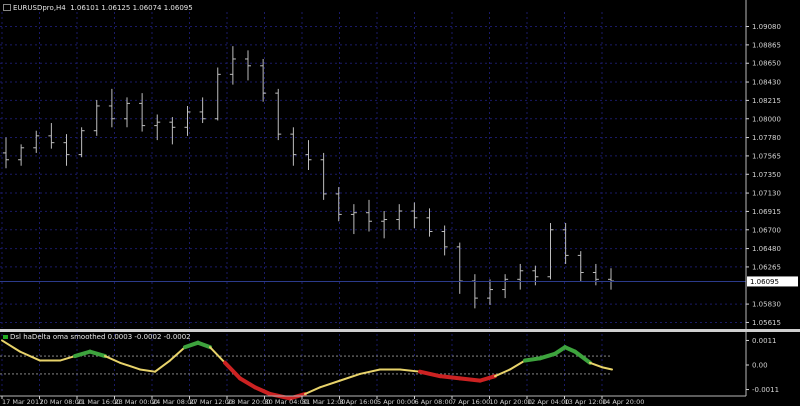 The image size is (800, 406). I want to click on price-tick-label: 1.05830, so click(766, 305).